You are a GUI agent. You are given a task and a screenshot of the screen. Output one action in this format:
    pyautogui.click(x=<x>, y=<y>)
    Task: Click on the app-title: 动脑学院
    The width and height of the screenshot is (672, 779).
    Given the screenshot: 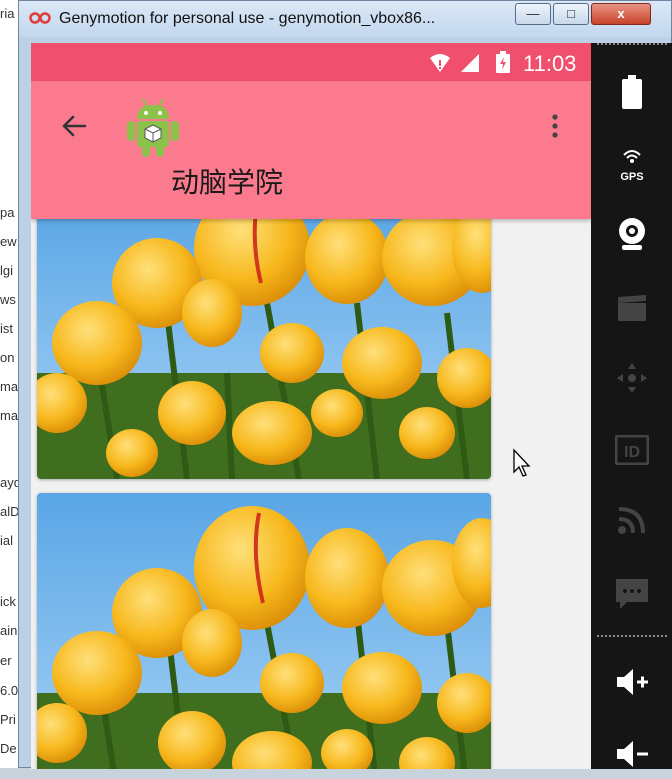 What is the action you would take?
    pyautogui.click(x=227, y=182)
    